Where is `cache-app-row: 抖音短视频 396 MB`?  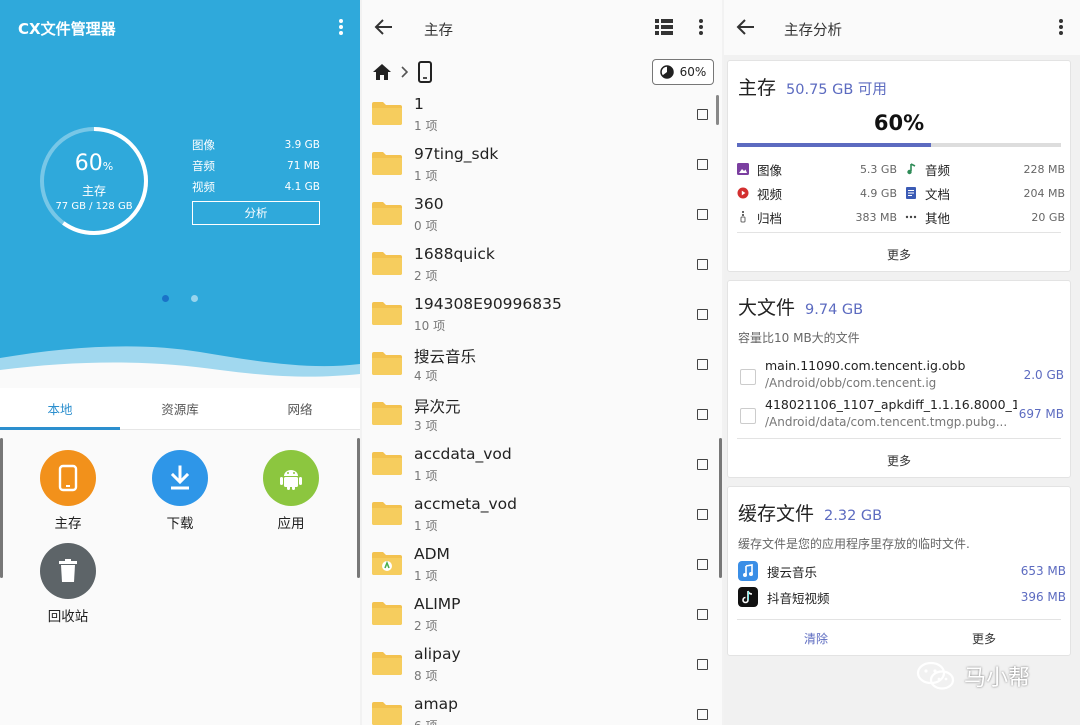 cache-app-row: 抖音短视频 396 MB is located at coordinates (902, 597).